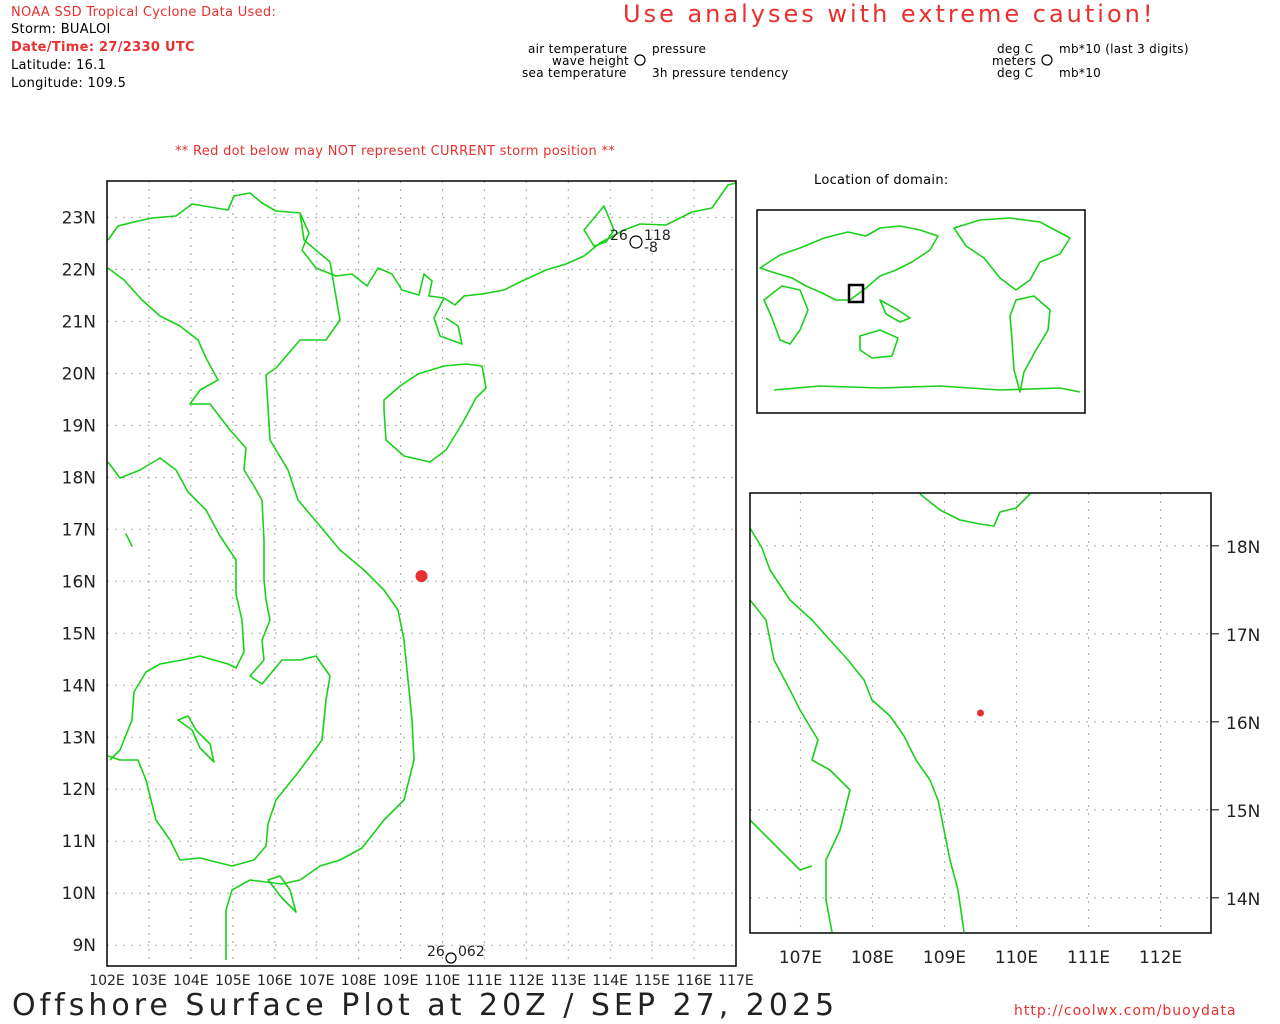  I want to click on legend-station-circle-left, so click(640, 60).